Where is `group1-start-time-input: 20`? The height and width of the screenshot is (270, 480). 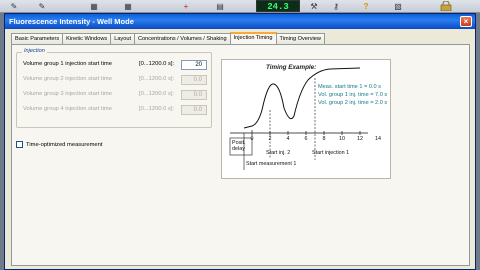 group1-start-time-input: 20 is located at coordinates (194, 65).